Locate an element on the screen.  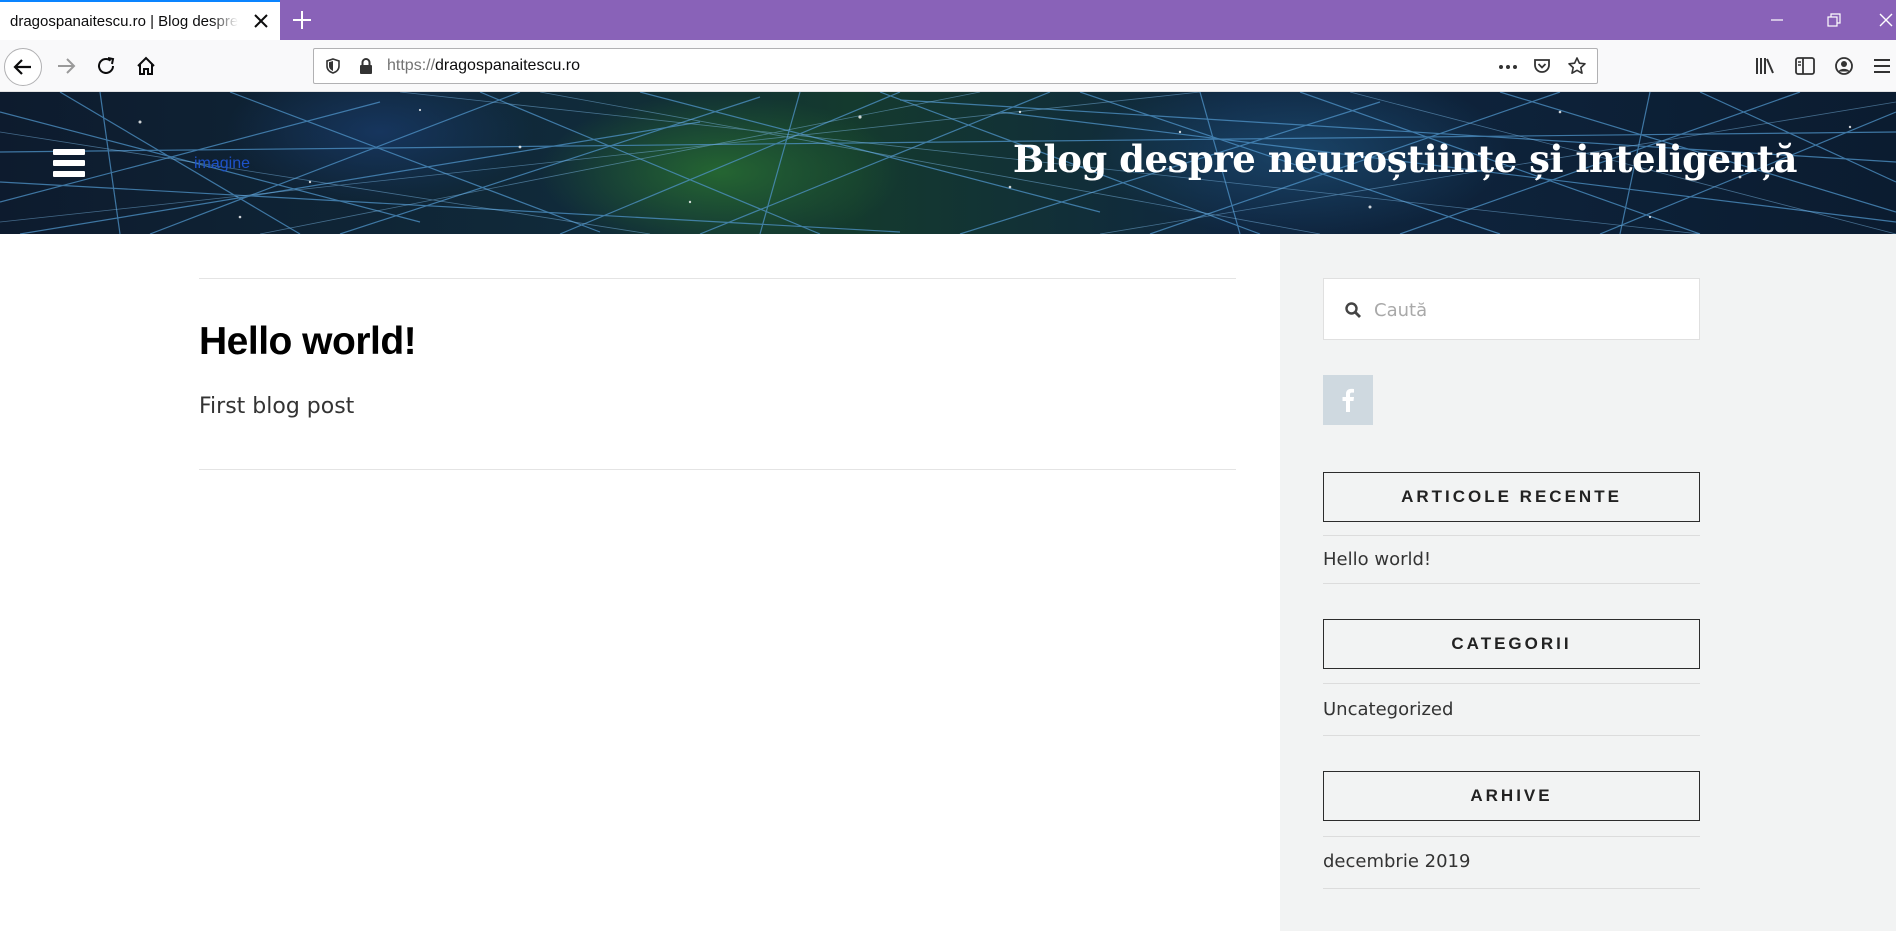
account-icon is located at coordinates (1844, 66).